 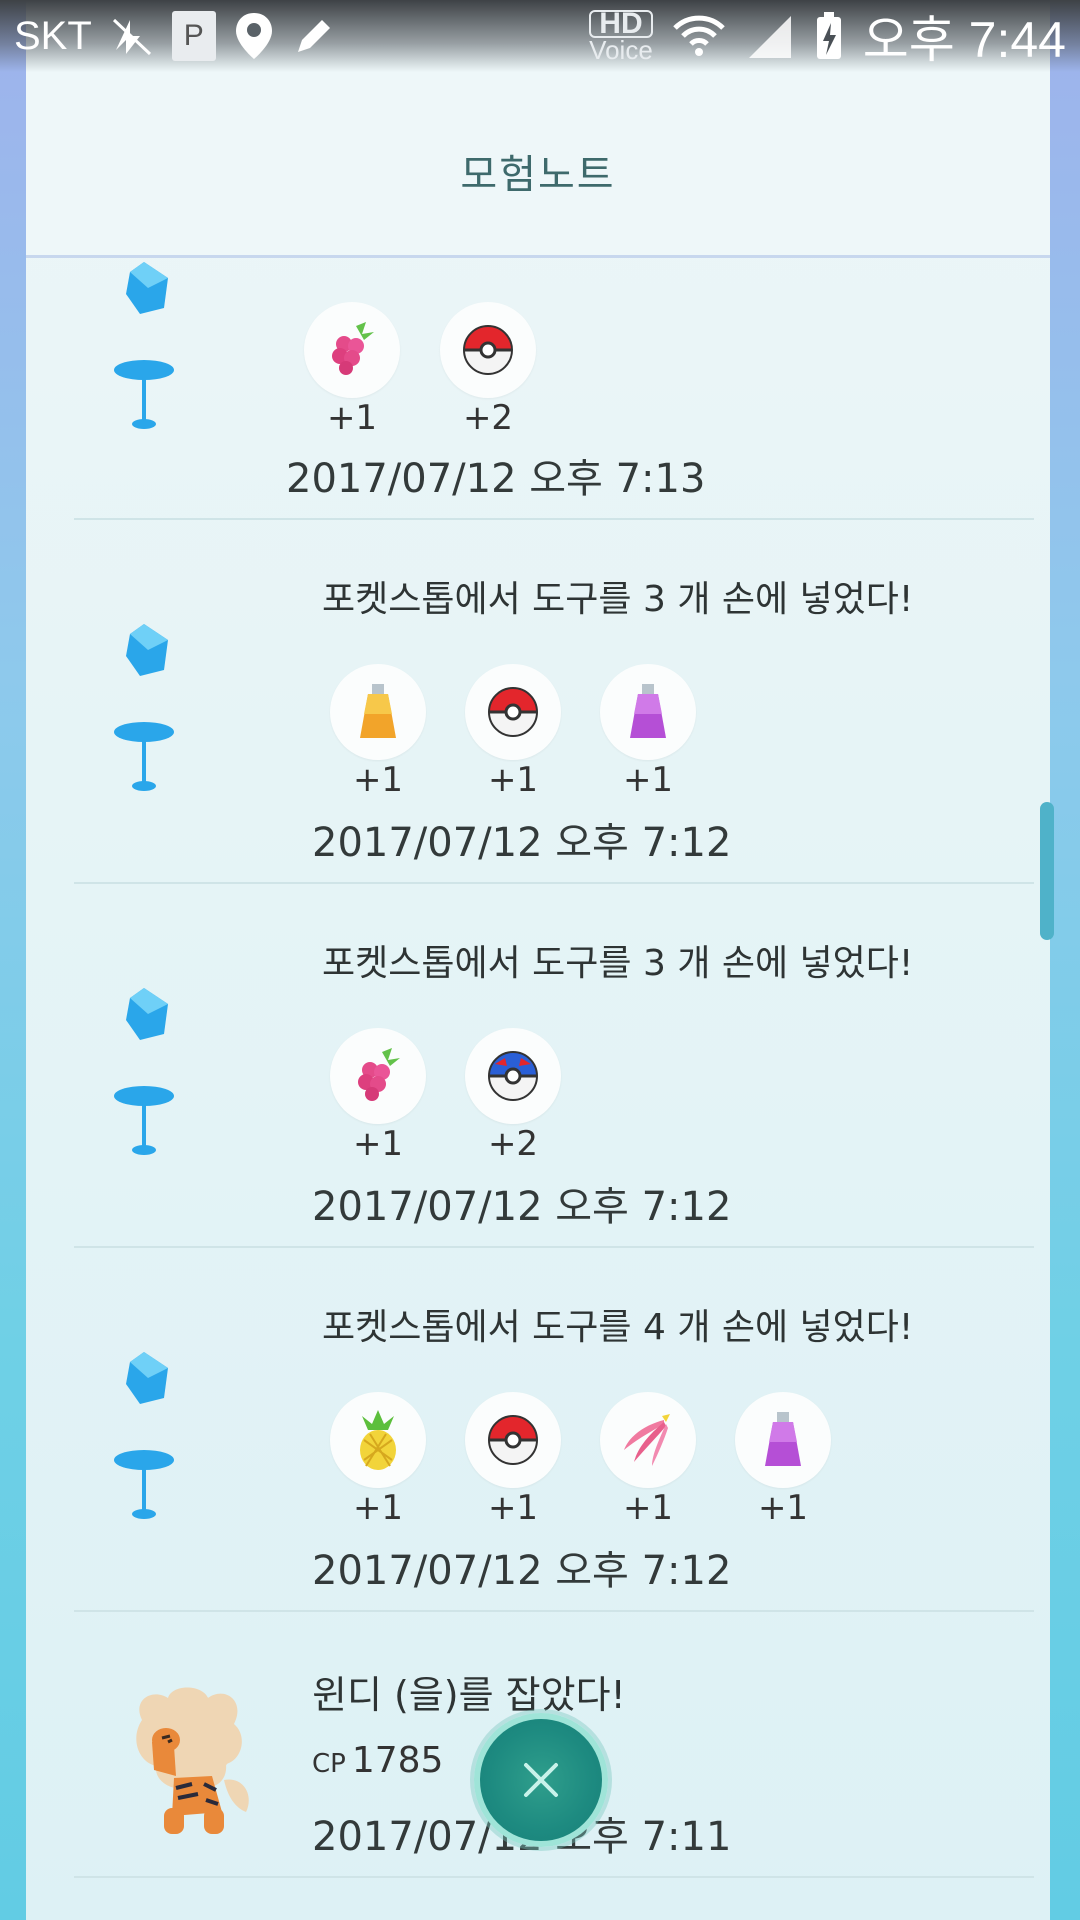 What do you see at coordinates (770, 36) in the screenshot?
I see `signal-strength-icon` at bounding box center [770, 36].